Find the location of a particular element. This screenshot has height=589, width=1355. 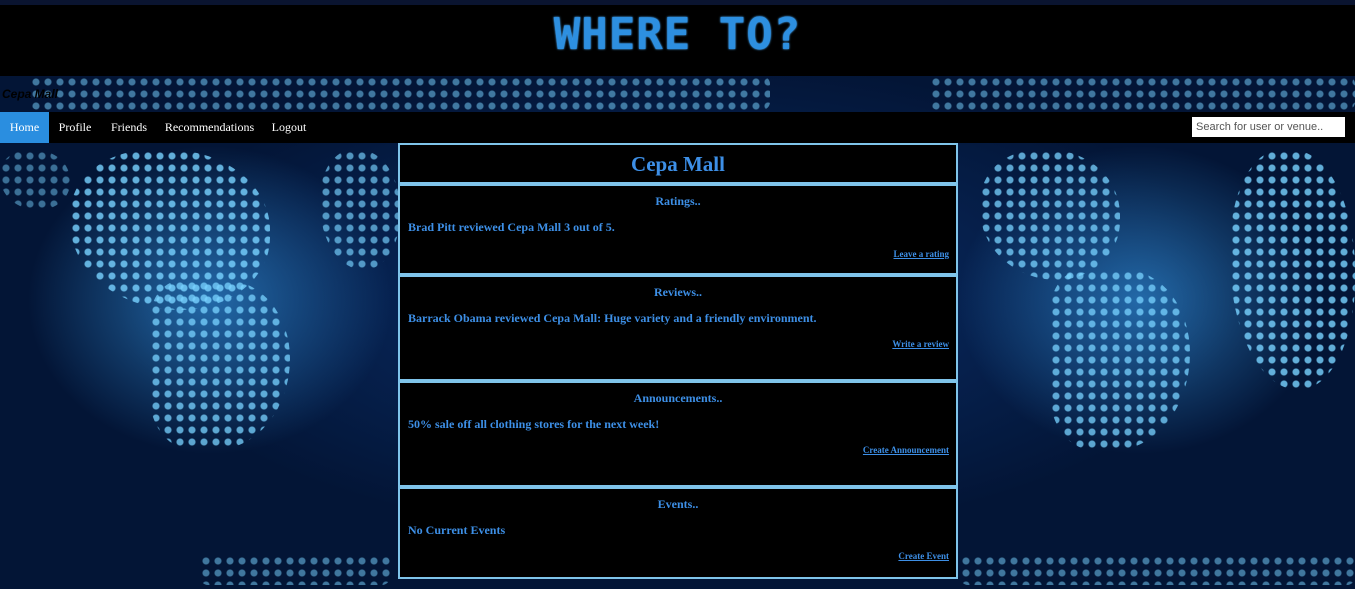

ratings-entry: Brad Pitt reviewed Cepa Mall 3 out of 5. is located at coordinates (511, 227).